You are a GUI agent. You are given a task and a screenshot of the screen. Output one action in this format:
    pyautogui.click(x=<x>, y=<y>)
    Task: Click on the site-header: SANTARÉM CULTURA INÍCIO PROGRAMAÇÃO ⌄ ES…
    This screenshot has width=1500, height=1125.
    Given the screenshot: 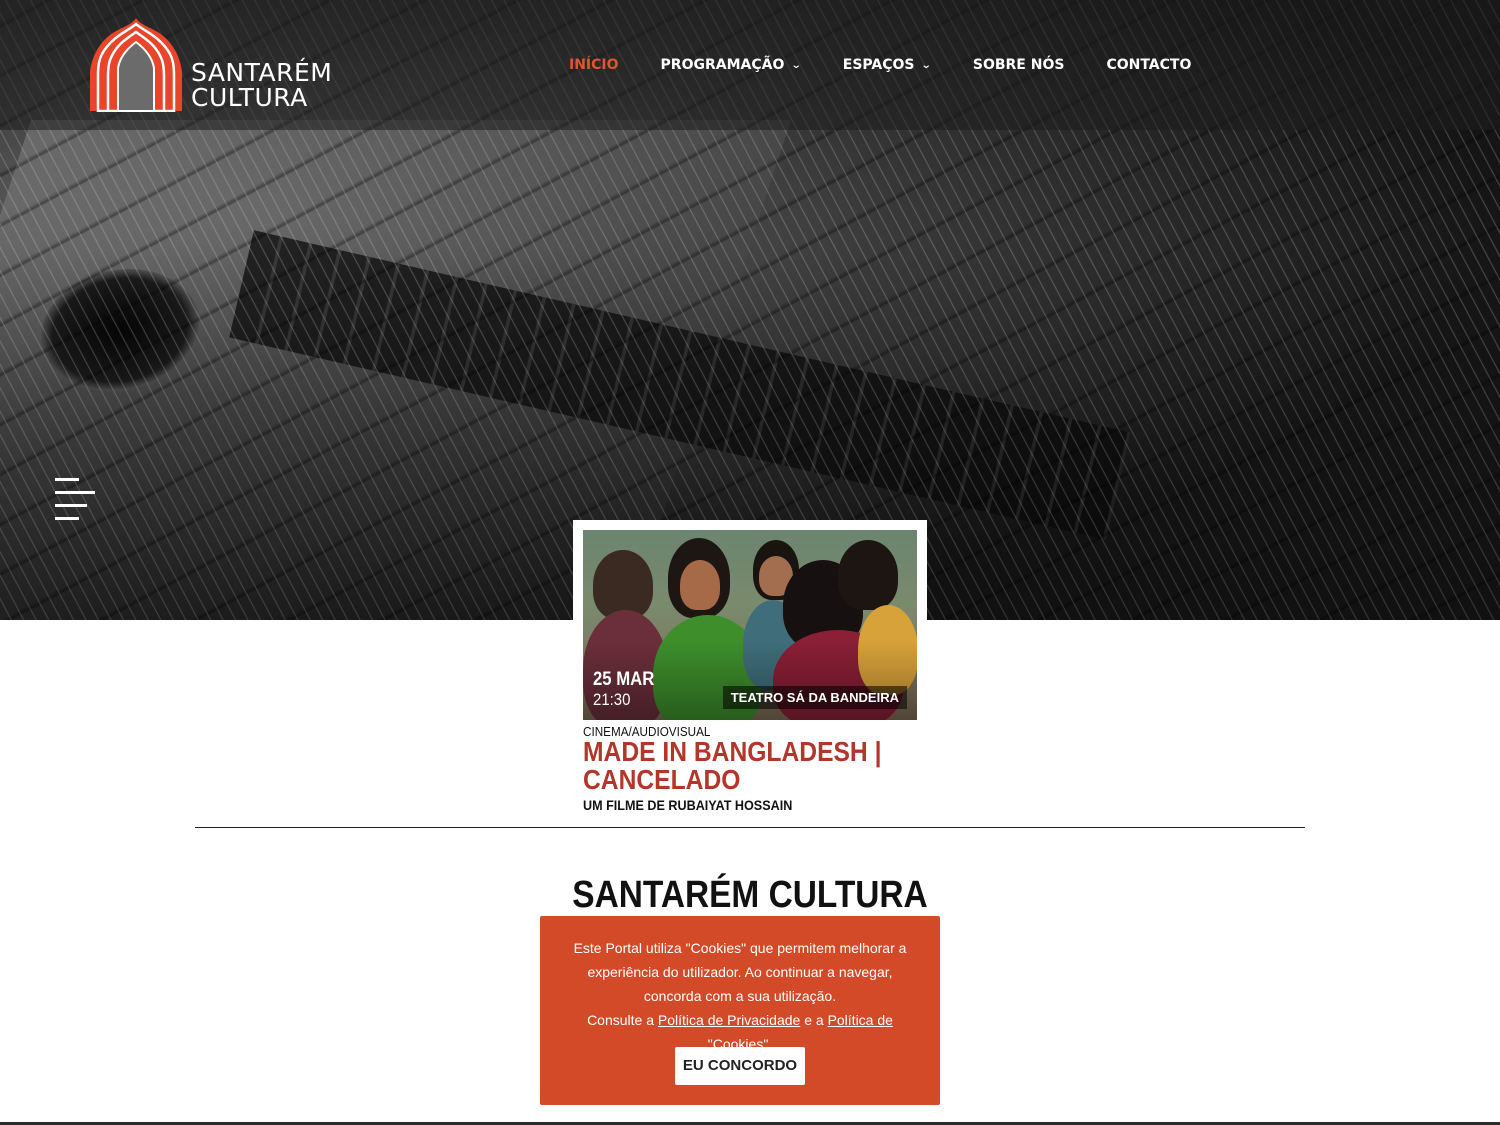 What is the action you would take?
    pyautogui.click(x=750, y=65)
    